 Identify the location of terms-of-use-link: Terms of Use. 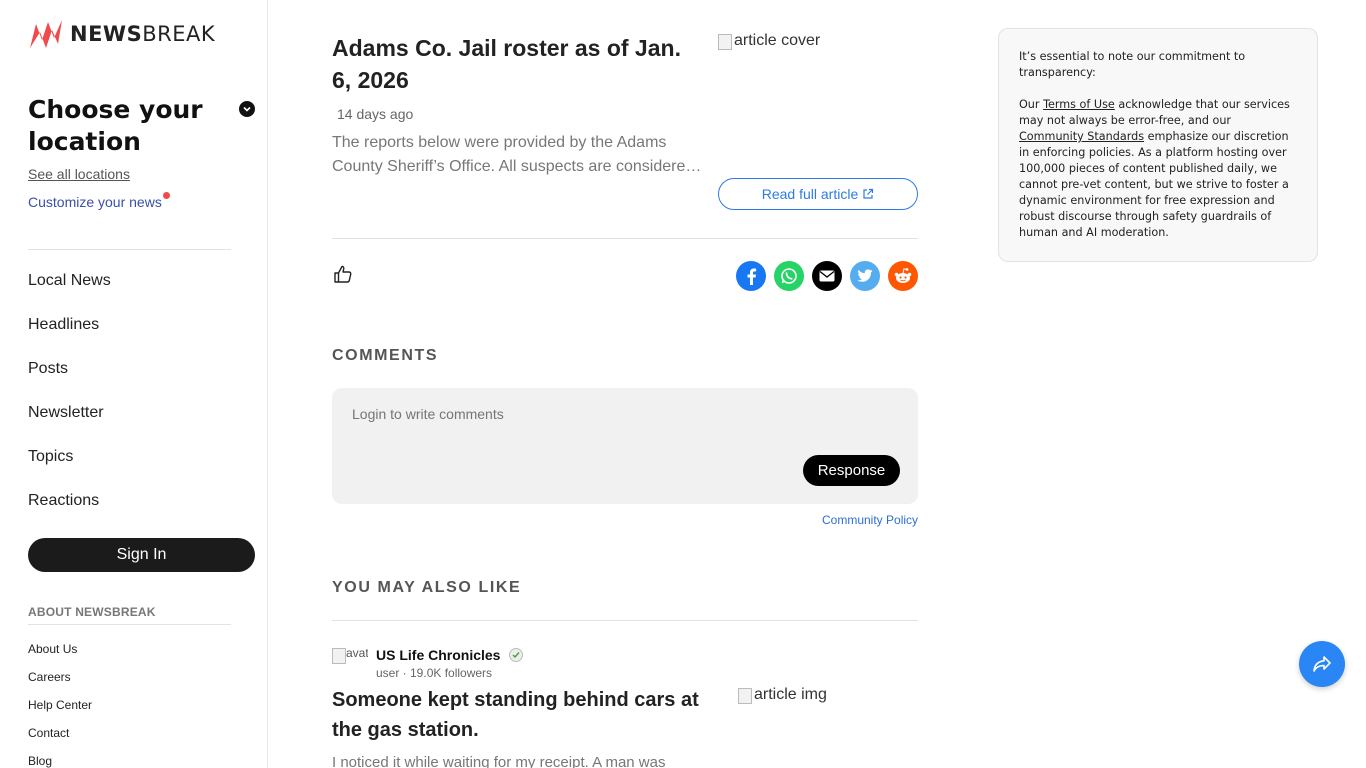
(1079, 104).